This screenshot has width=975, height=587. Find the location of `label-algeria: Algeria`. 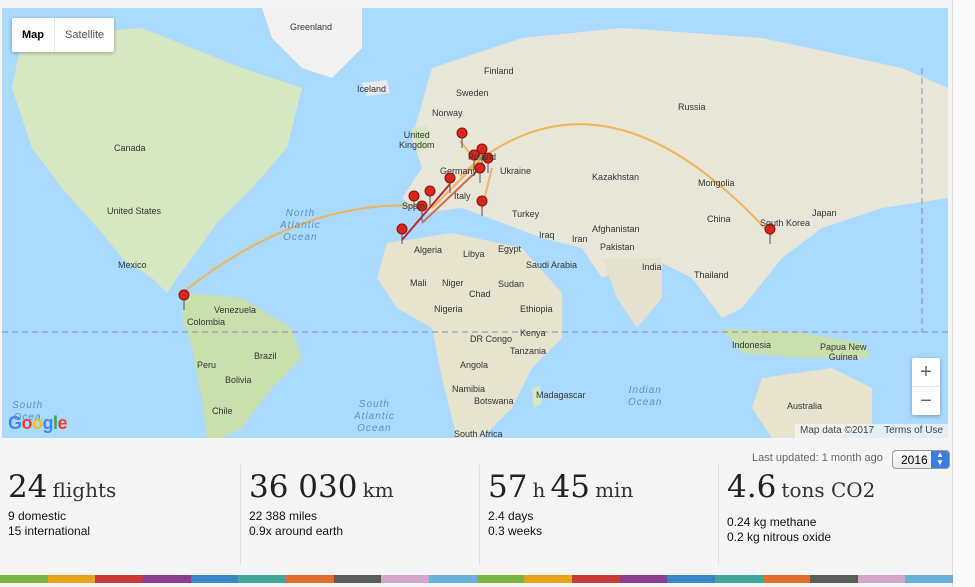

label-algeria: Algeria is located at coordinates (428, 250).